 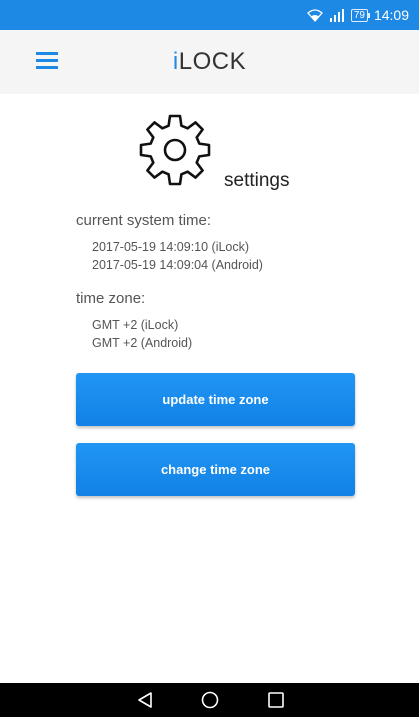 What do you see at coordinates (111, 298) in the screenshot?
I see `time-zone-heading: time zone:` at bounding box center [111, 298].